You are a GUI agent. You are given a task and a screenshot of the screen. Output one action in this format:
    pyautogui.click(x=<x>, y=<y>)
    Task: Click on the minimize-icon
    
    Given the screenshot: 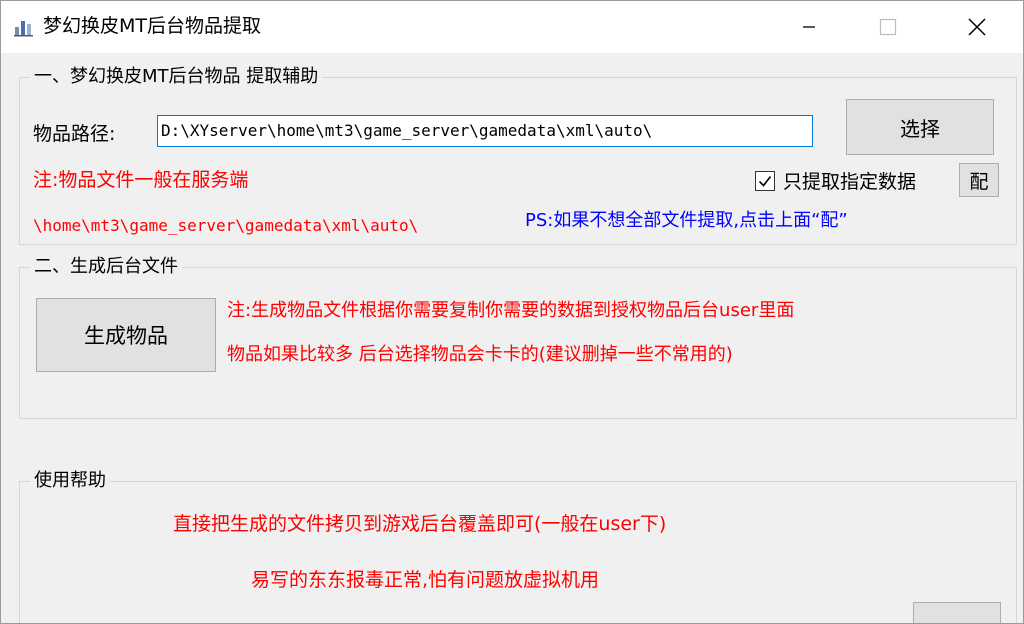 What is the action you would take?
    pyautogui.click(x=809, y=27)
    